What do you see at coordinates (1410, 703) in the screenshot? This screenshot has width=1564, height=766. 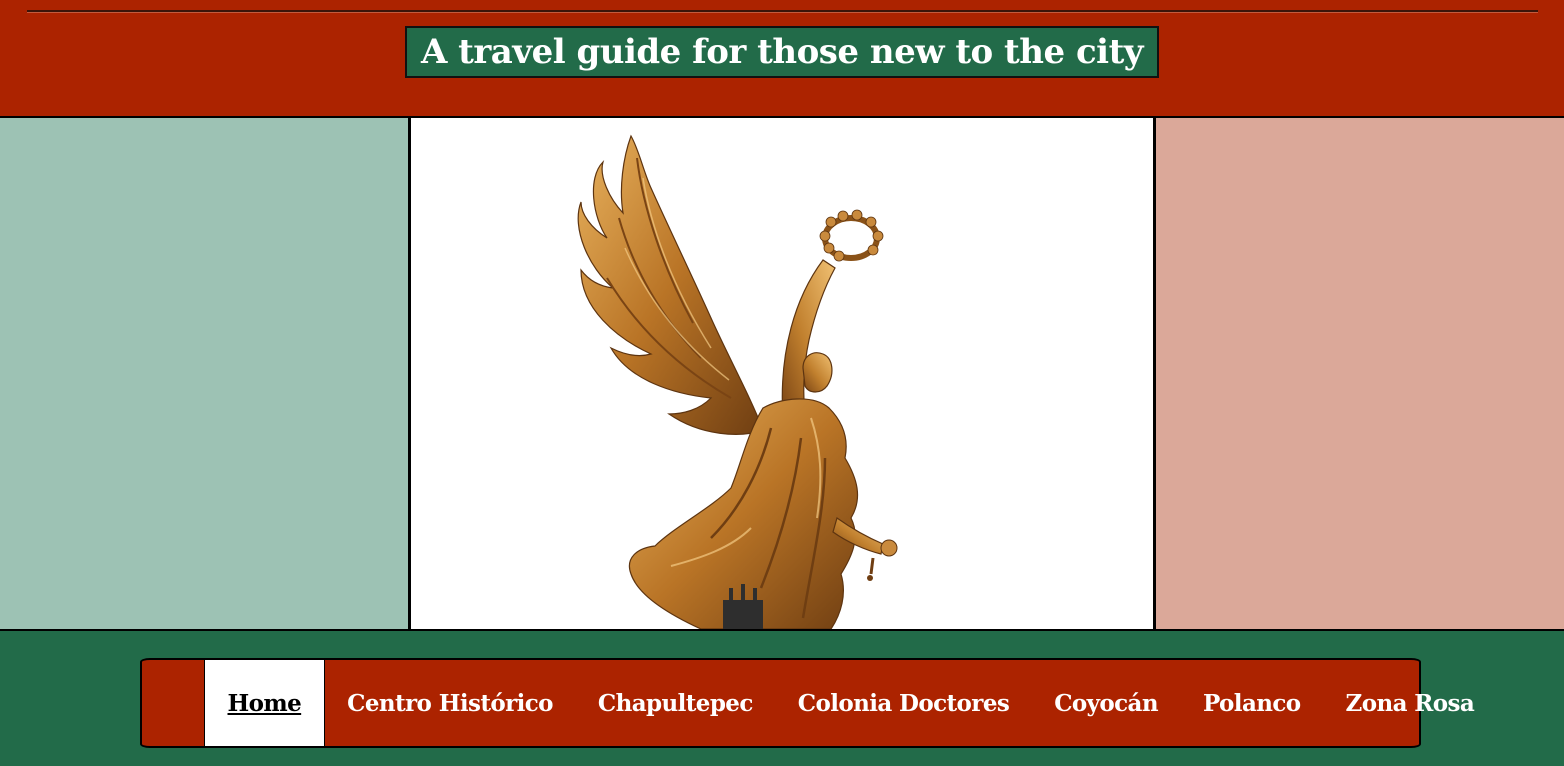 I see `nav-item-zona-rosa: Zona Rosa` at bounding box center [1410, 703].